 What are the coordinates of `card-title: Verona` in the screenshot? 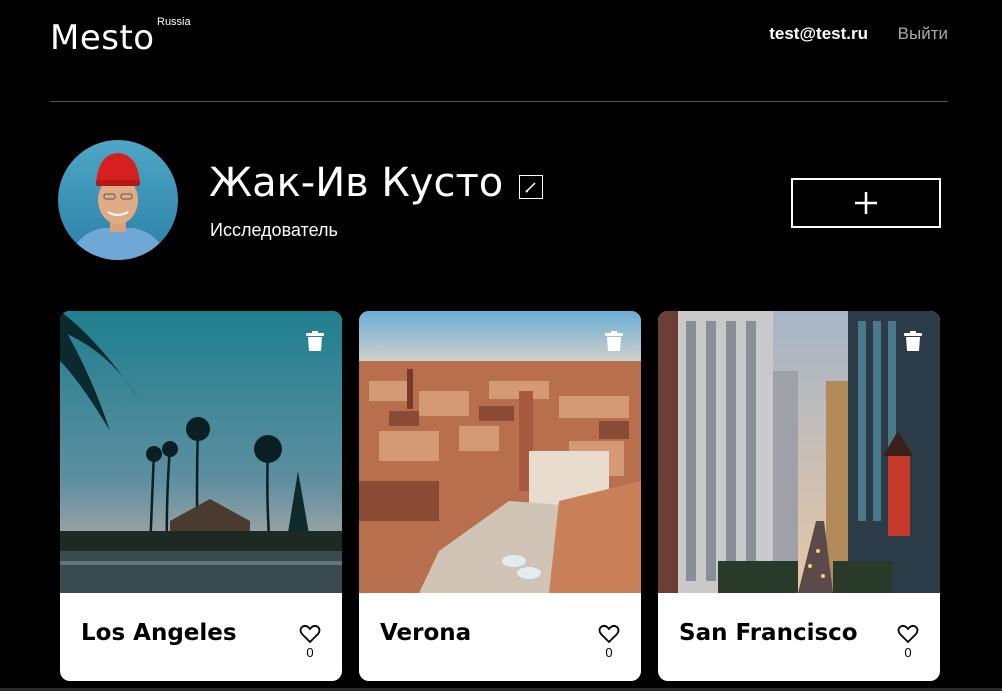 It's located at (426, 633).